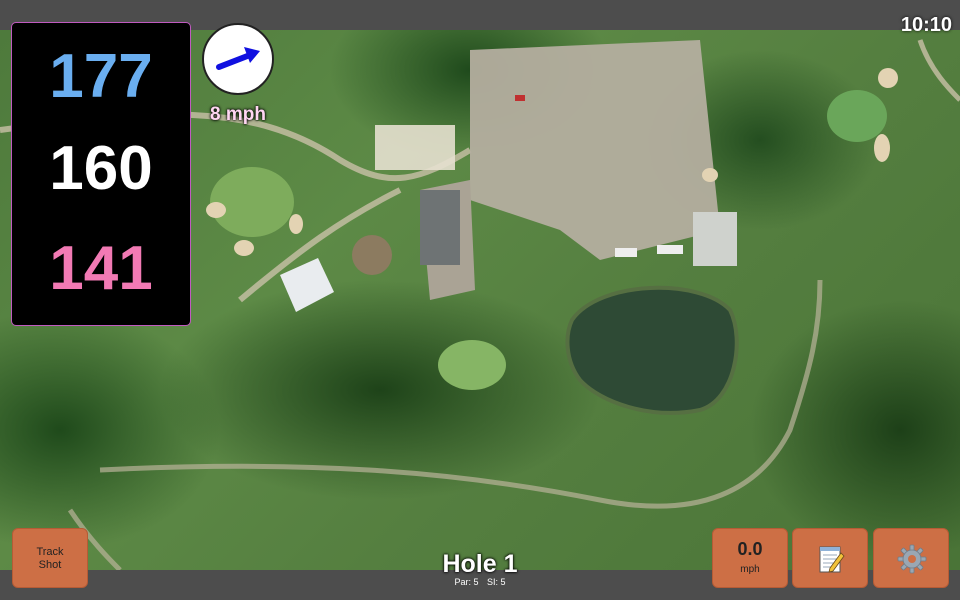  What do you see at coordinates (238, 114) in the screenshot?
I see `wind-speed: 8 mph` at bounding box center [238, 114].